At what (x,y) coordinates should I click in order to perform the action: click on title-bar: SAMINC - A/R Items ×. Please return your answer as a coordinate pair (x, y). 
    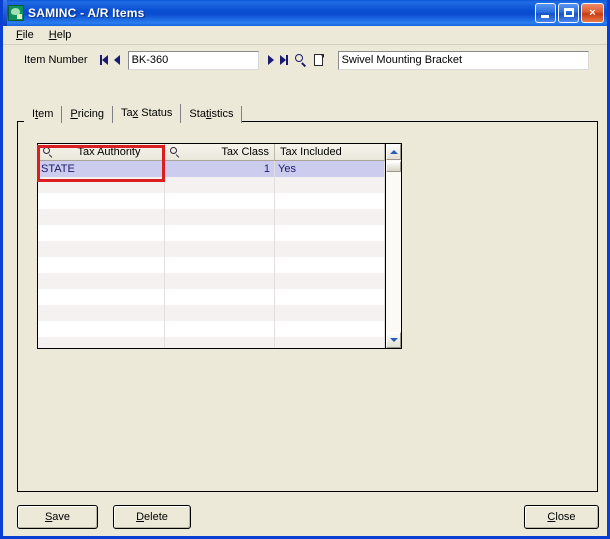
    Looking at the image, I should click on (305, 13).